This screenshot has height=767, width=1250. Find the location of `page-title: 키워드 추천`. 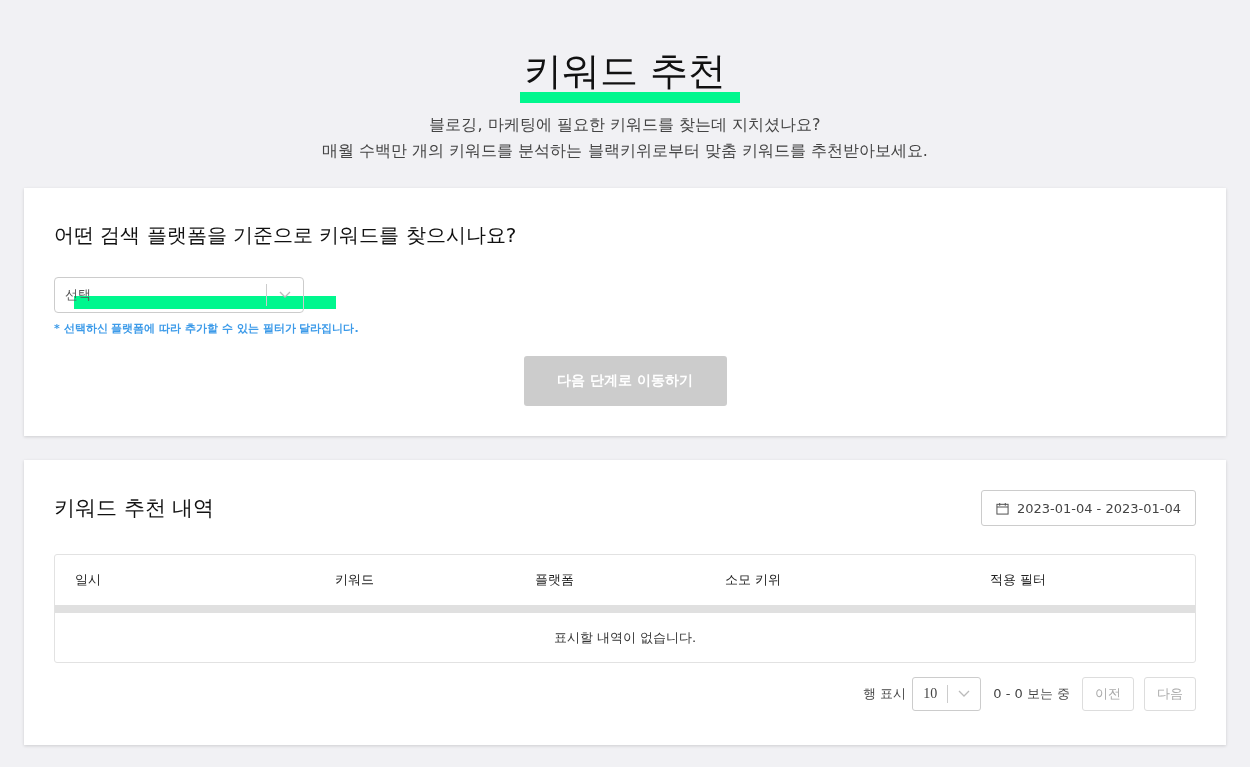

page-title: 키워드 추천 is located at coordinates (625, 71).